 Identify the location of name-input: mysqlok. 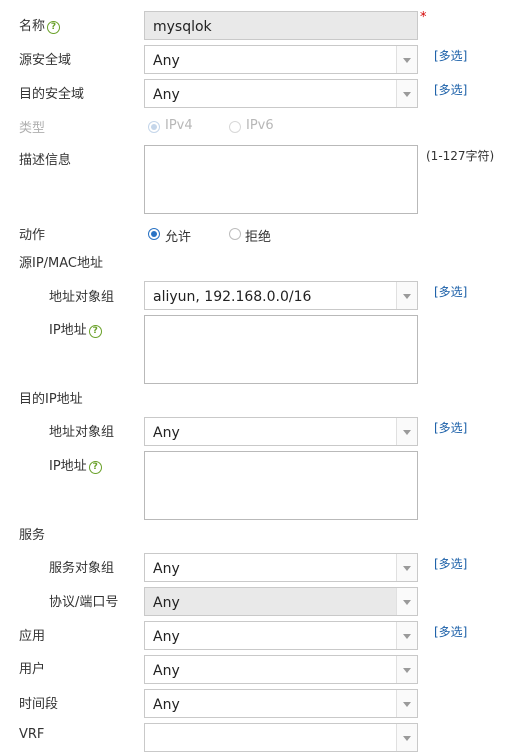
(281, 25).